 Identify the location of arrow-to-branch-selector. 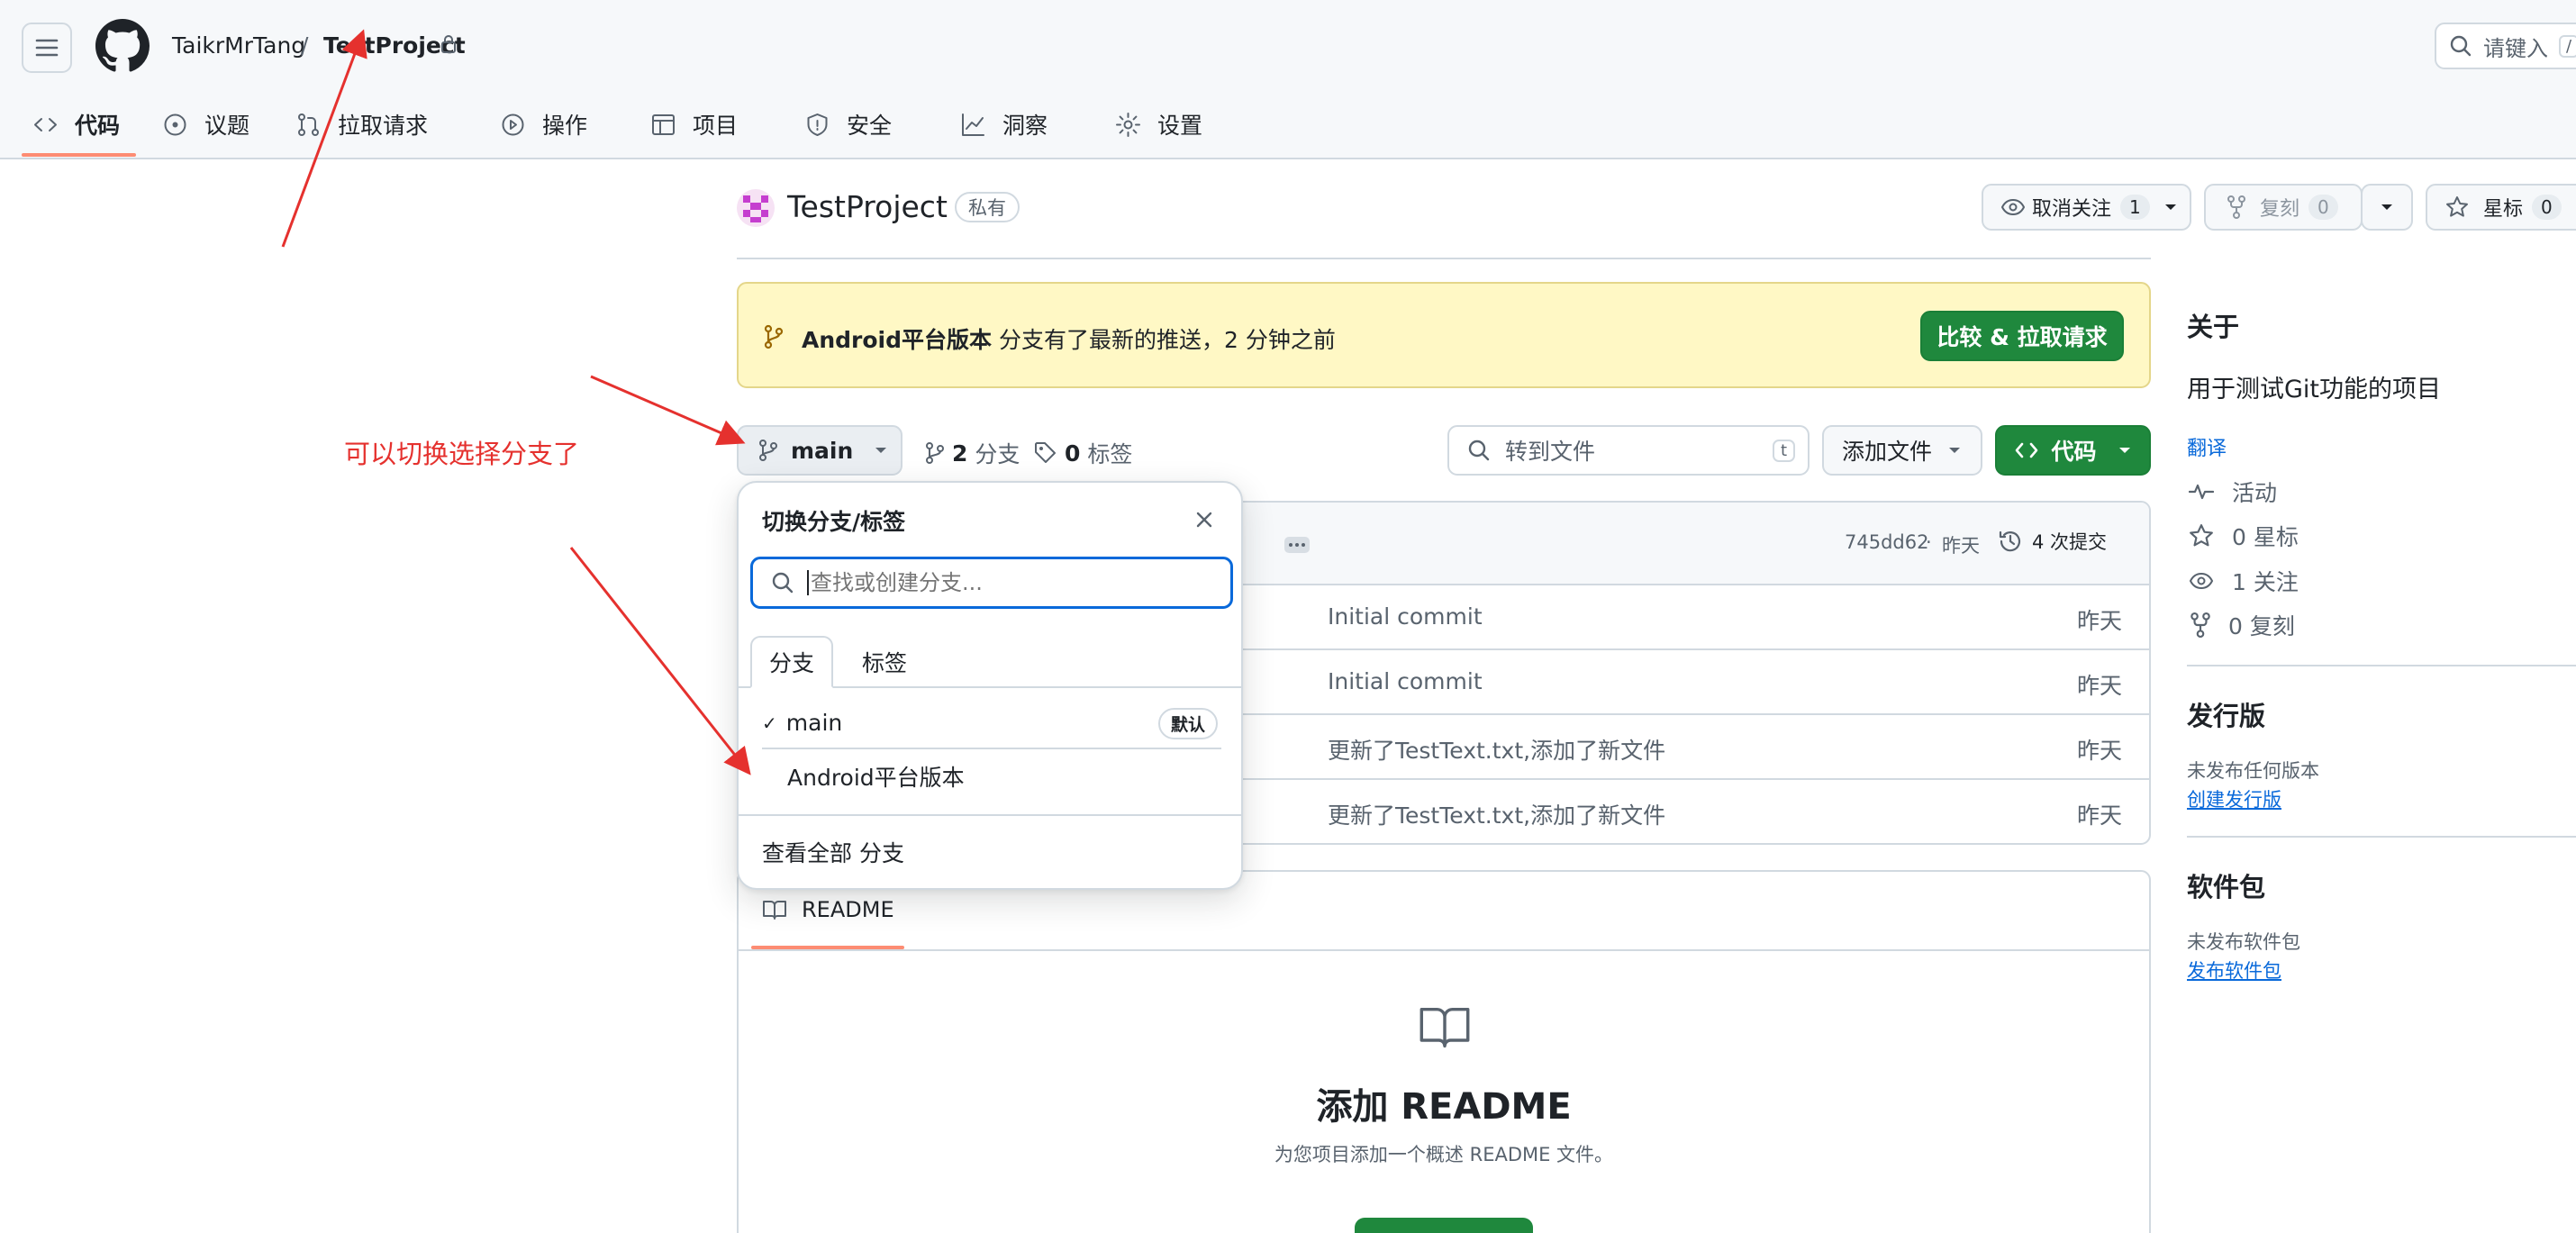
(668, 410).